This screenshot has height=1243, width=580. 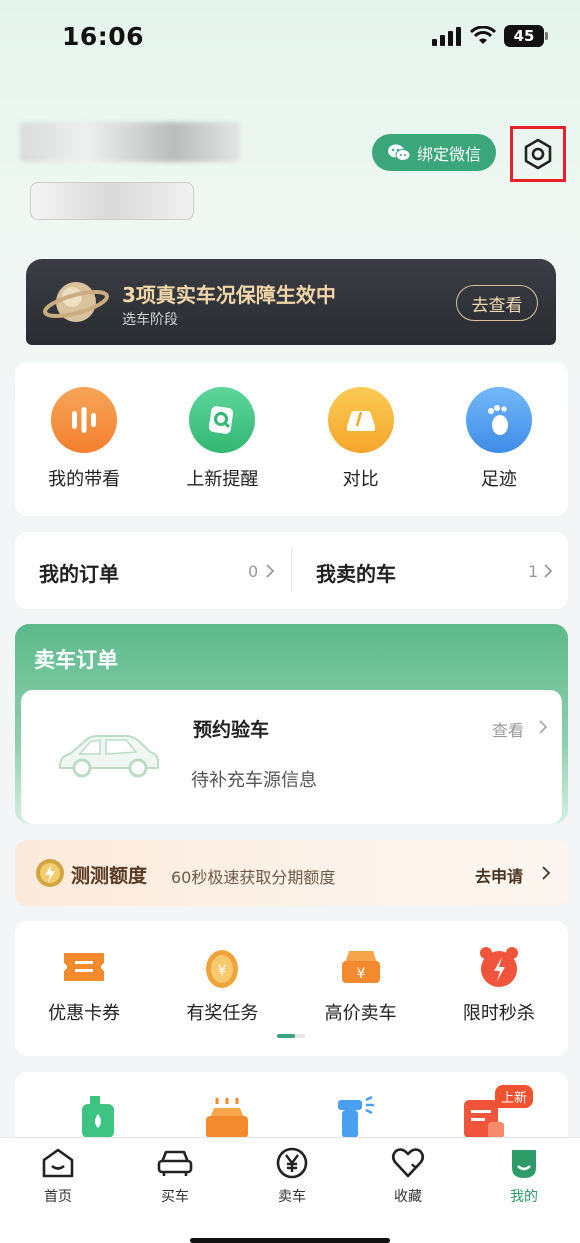 I want to click on audio-bars-icon, so click(x=84, y=420).